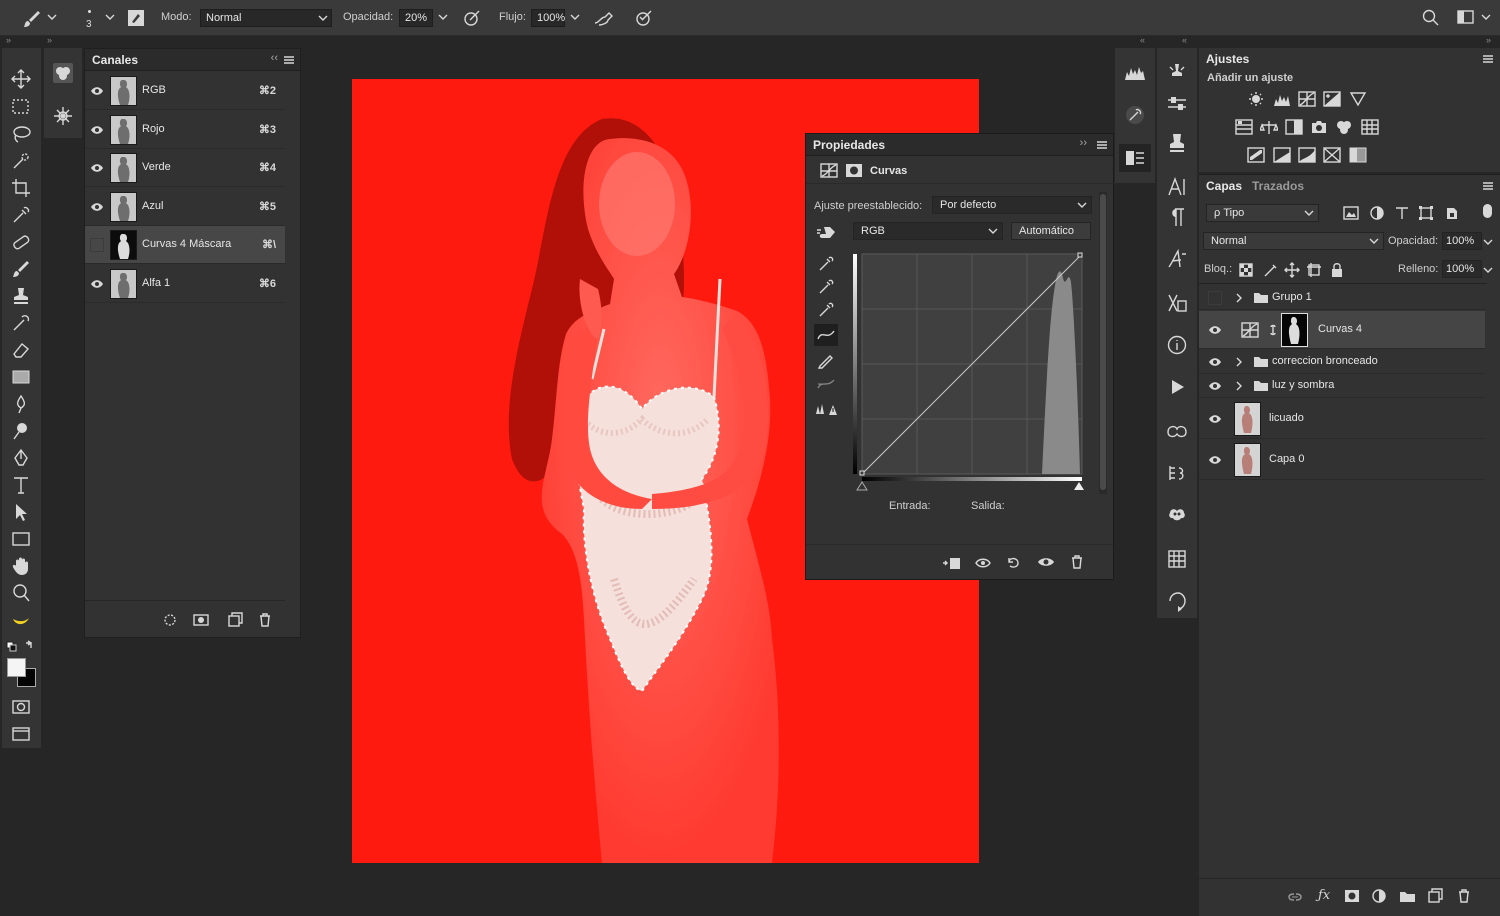 This screenshot has width=1500, height=916. Describe the element at coordinates (1103, 343) in the screenshot. I see `properties-scrollbar` at that location.